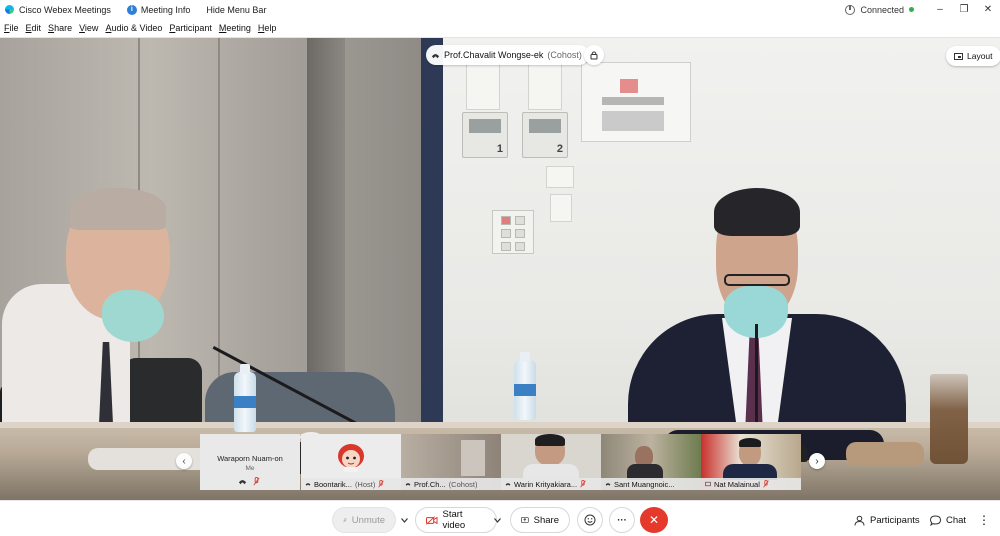  What do you see at coordinates (545, 135) in the screenshot?
I see `scene-thermostat-2: 2` at bounding box center [545, 135].